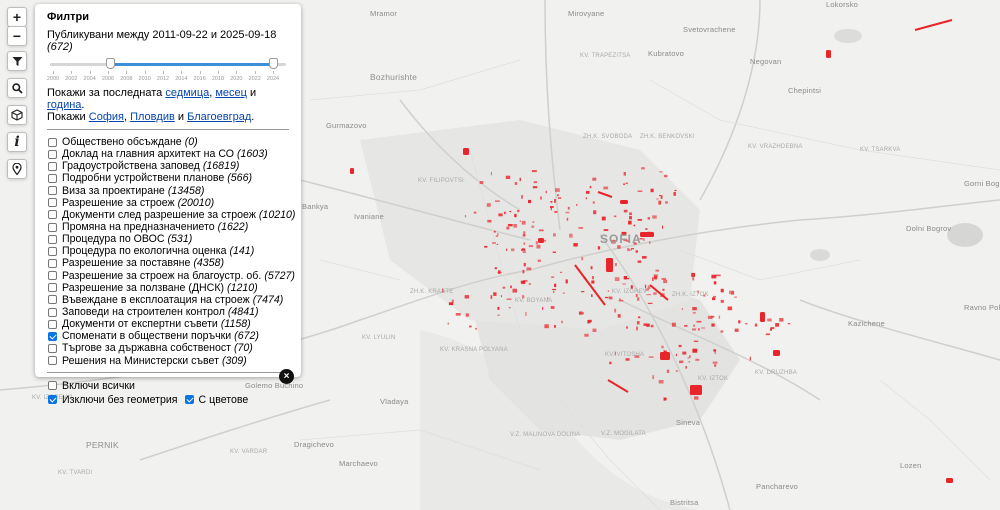  I want to click on with-colors-checkbox, so click(189, 400).